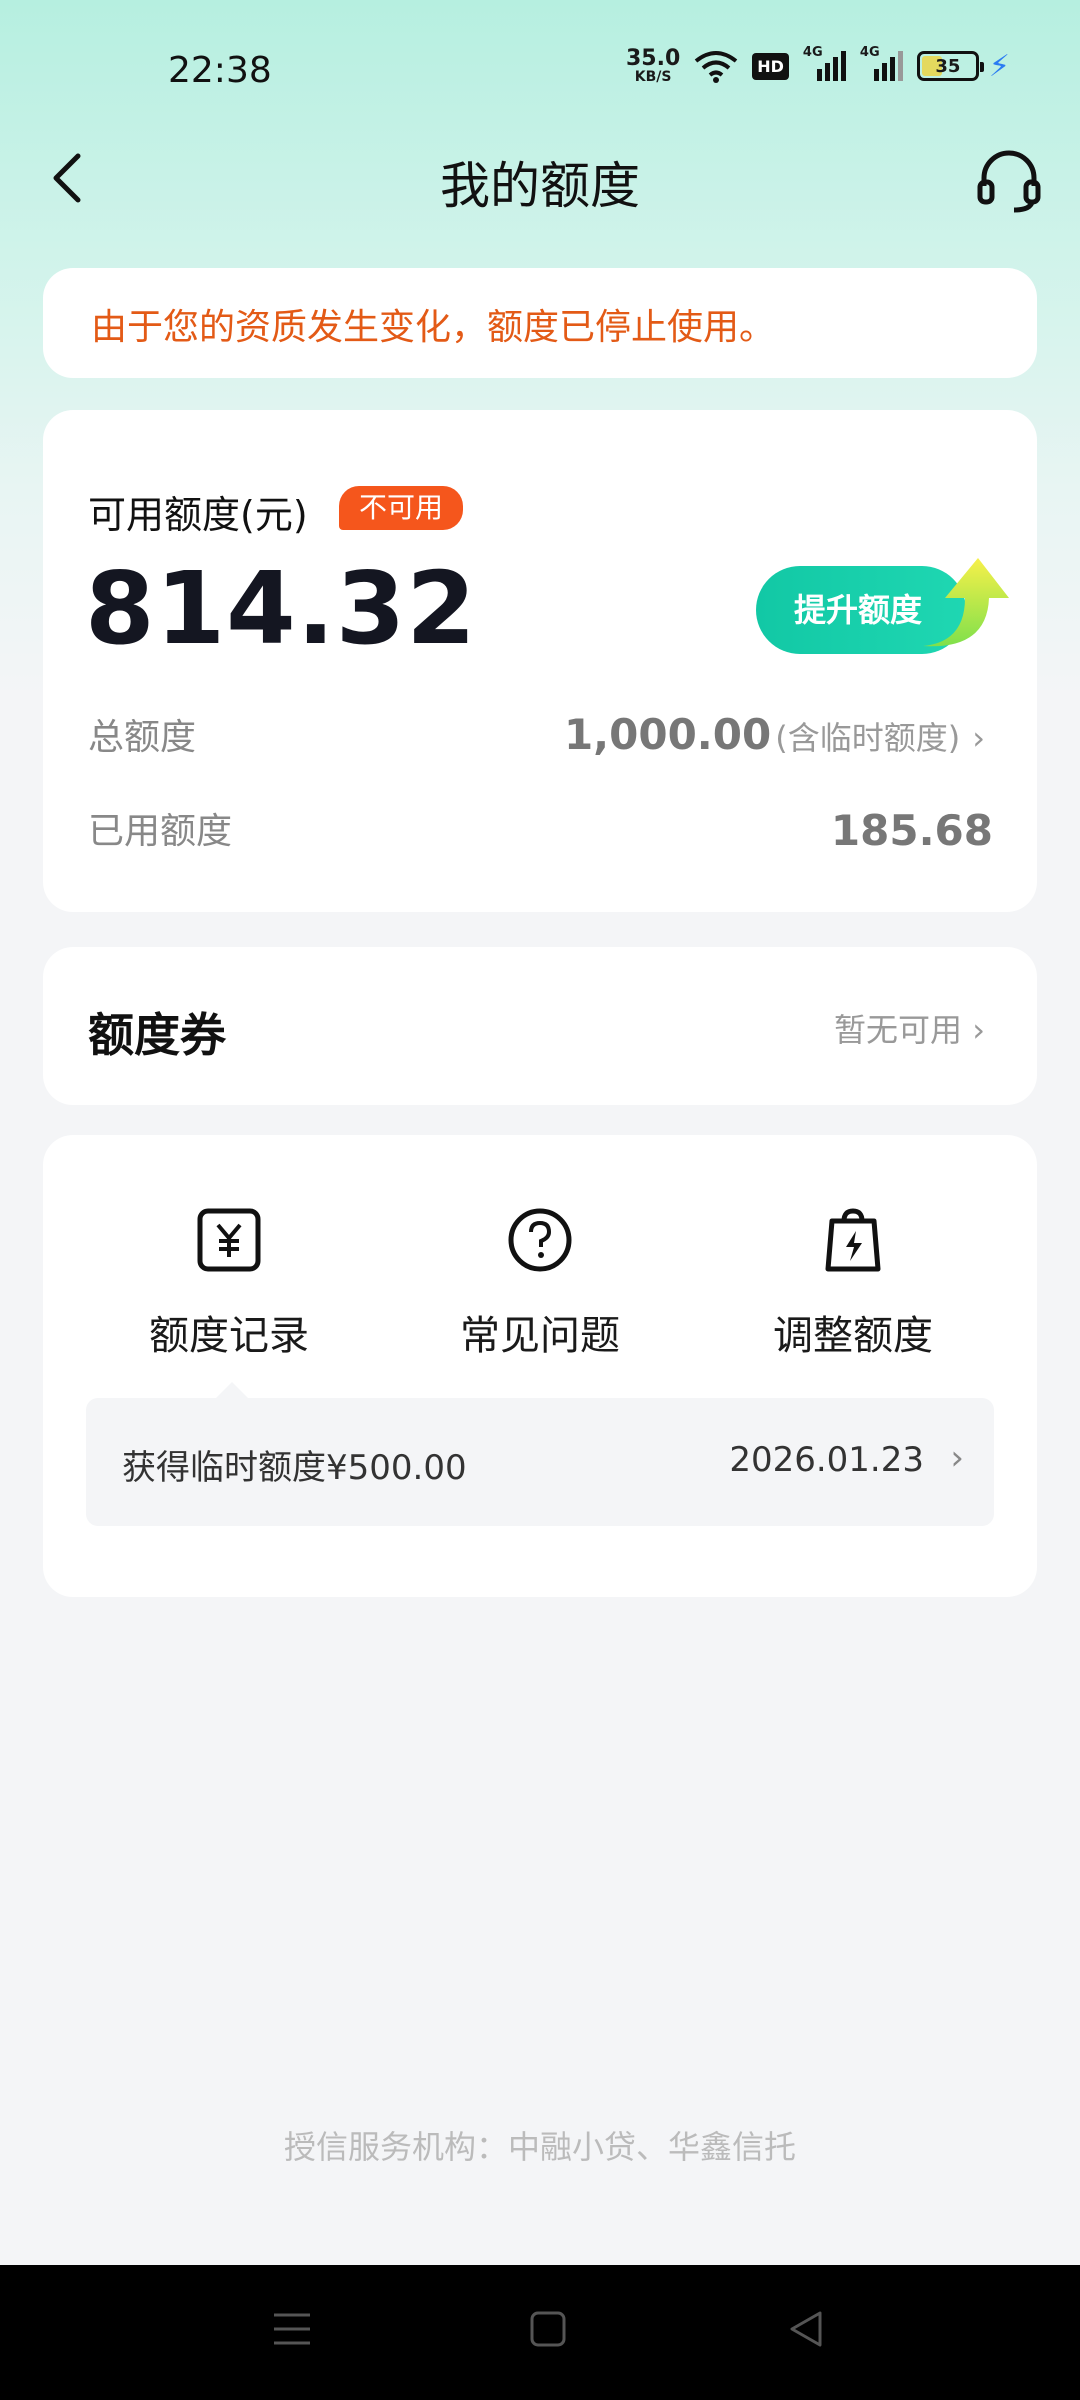 Image resolution: width=1080 pixels, height=2400 pixels. I want to click on status-bar: 22:38 35.0 KB/S HD 4G 4G 35 ⚡, so click(540, 70).